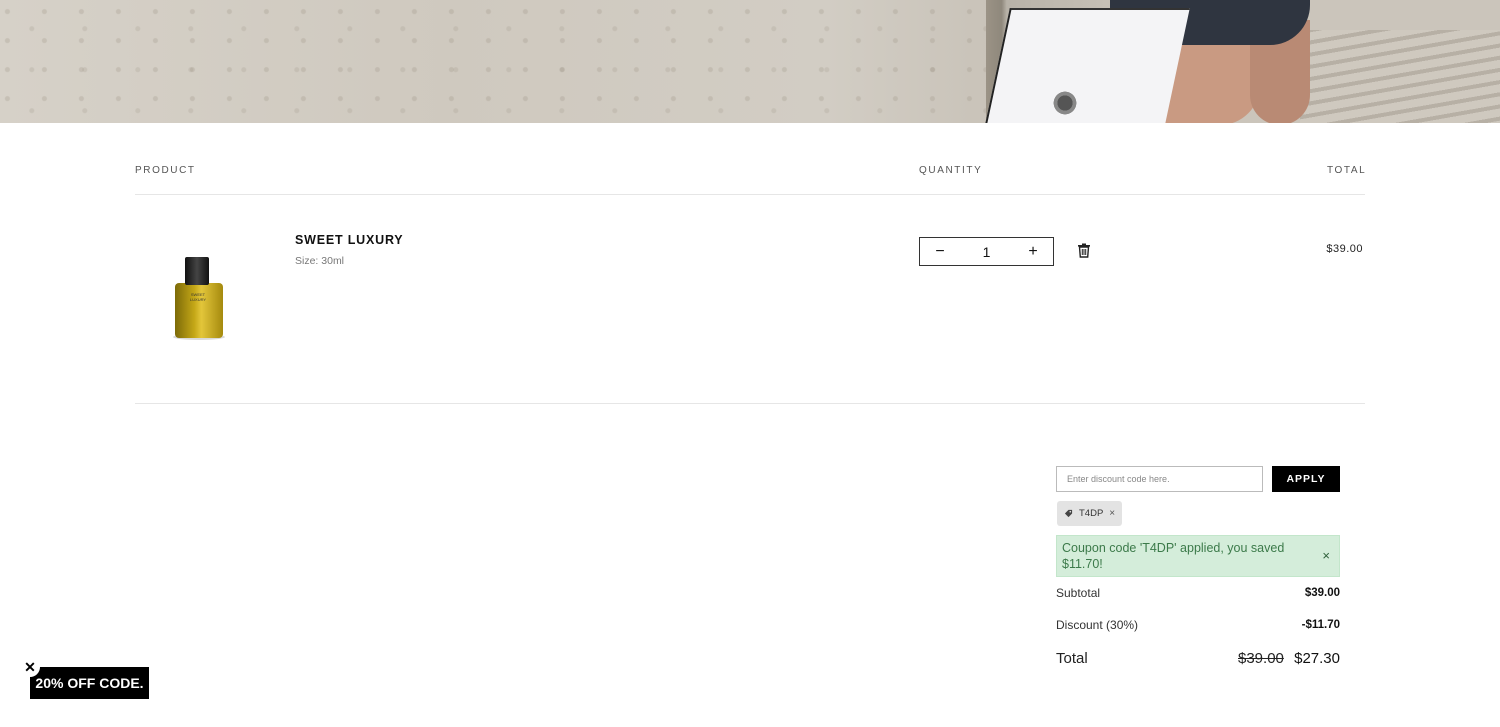  I want to click on bottle-label: SWEET LUXURY, so click(198, 297).